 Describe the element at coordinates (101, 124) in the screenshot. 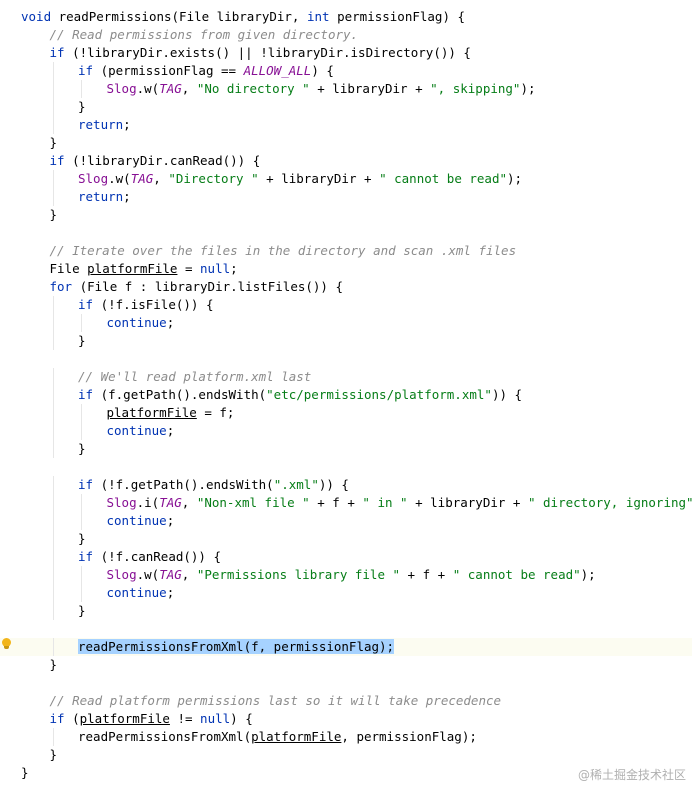

I see `code-token: return` at that location.